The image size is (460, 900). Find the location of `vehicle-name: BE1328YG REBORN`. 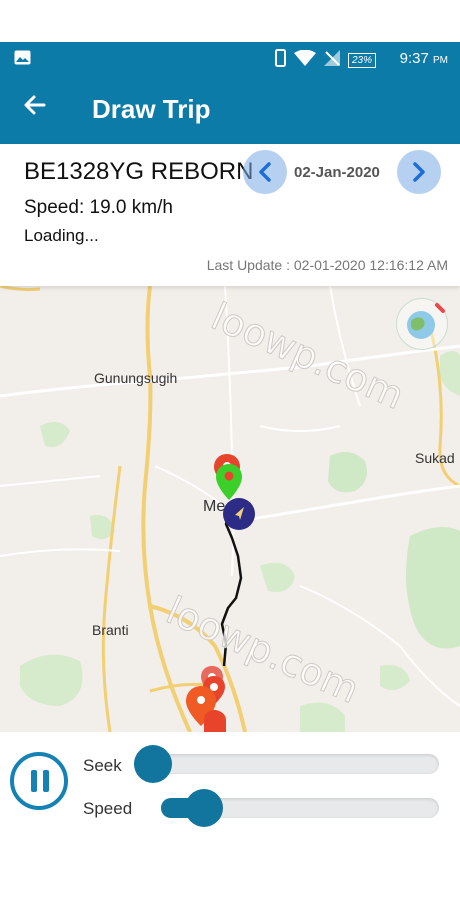

vehicle-name: BE1328YG REBORN is located at coordinates (139, 171).